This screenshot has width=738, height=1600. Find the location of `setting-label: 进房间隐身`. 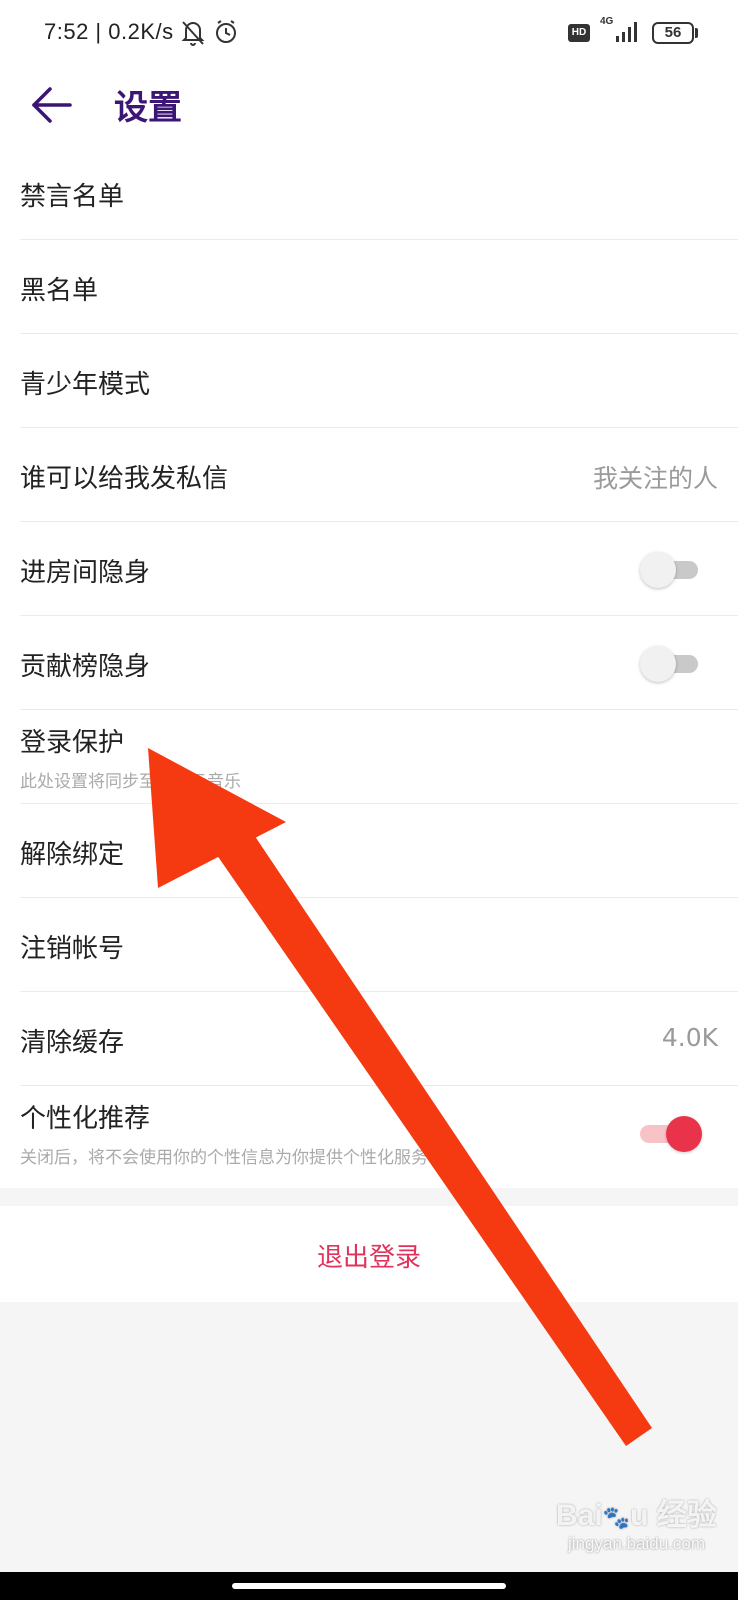

setting-label: 进房间隐身 is located at coordinates (85, 573).